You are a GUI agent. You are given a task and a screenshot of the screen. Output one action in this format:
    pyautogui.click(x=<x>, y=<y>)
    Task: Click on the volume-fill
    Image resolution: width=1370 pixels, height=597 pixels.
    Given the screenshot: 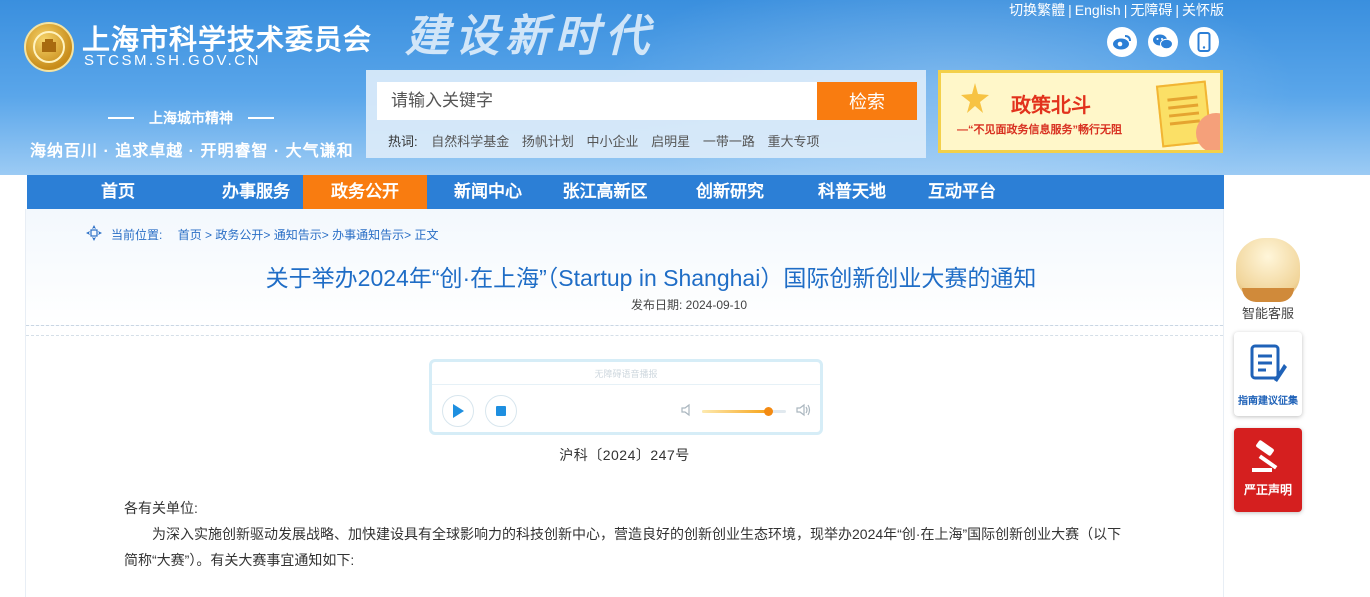 What is the action you would take?
    pyautogui.click(x=735, y=411)
    